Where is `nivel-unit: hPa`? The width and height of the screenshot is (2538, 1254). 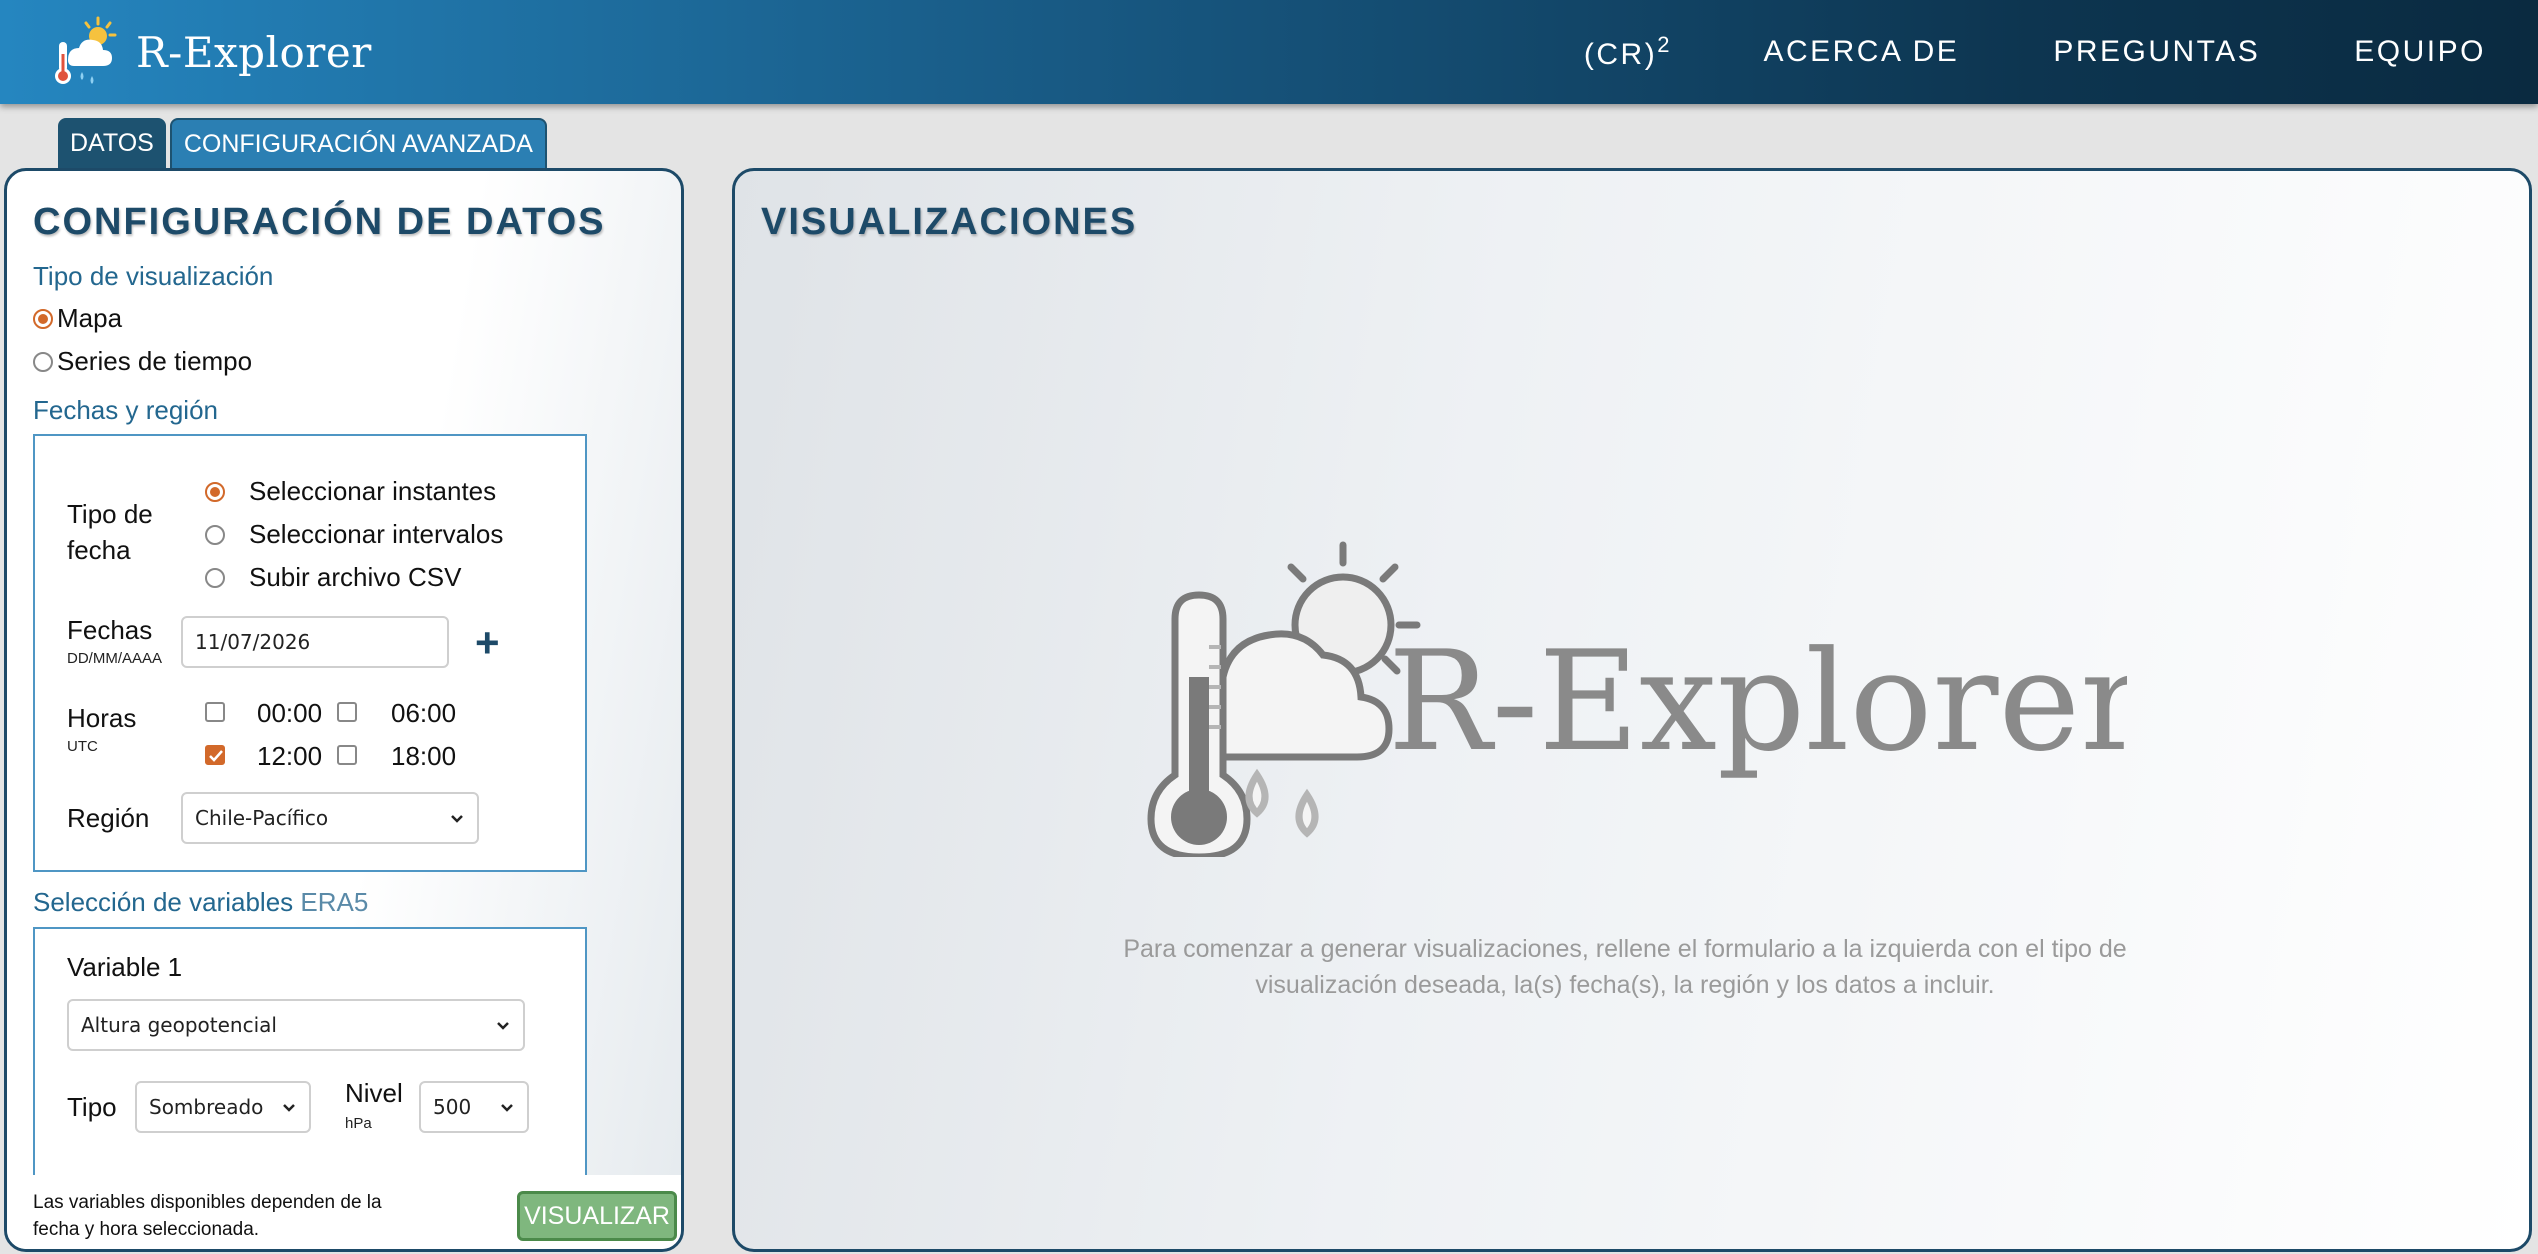 nivel-unit: hPa is located at coordinates (358, 1123).